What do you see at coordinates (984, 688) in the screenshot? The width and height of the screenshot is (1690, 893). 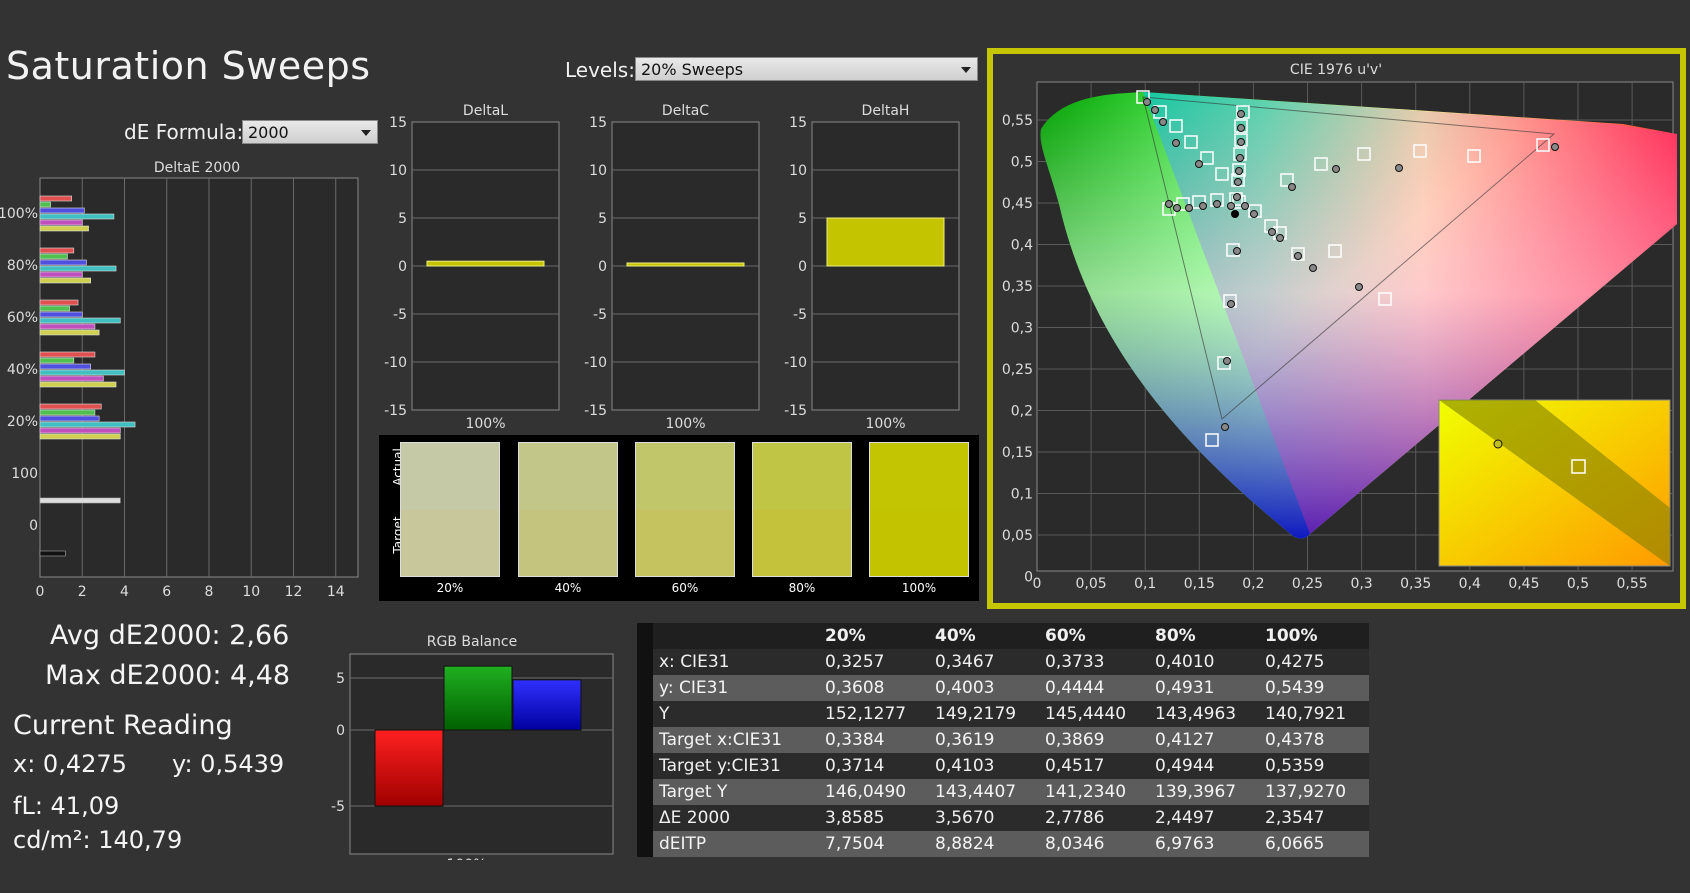 I see `table-cell: 0,4003` at bounding box center [984, 688].